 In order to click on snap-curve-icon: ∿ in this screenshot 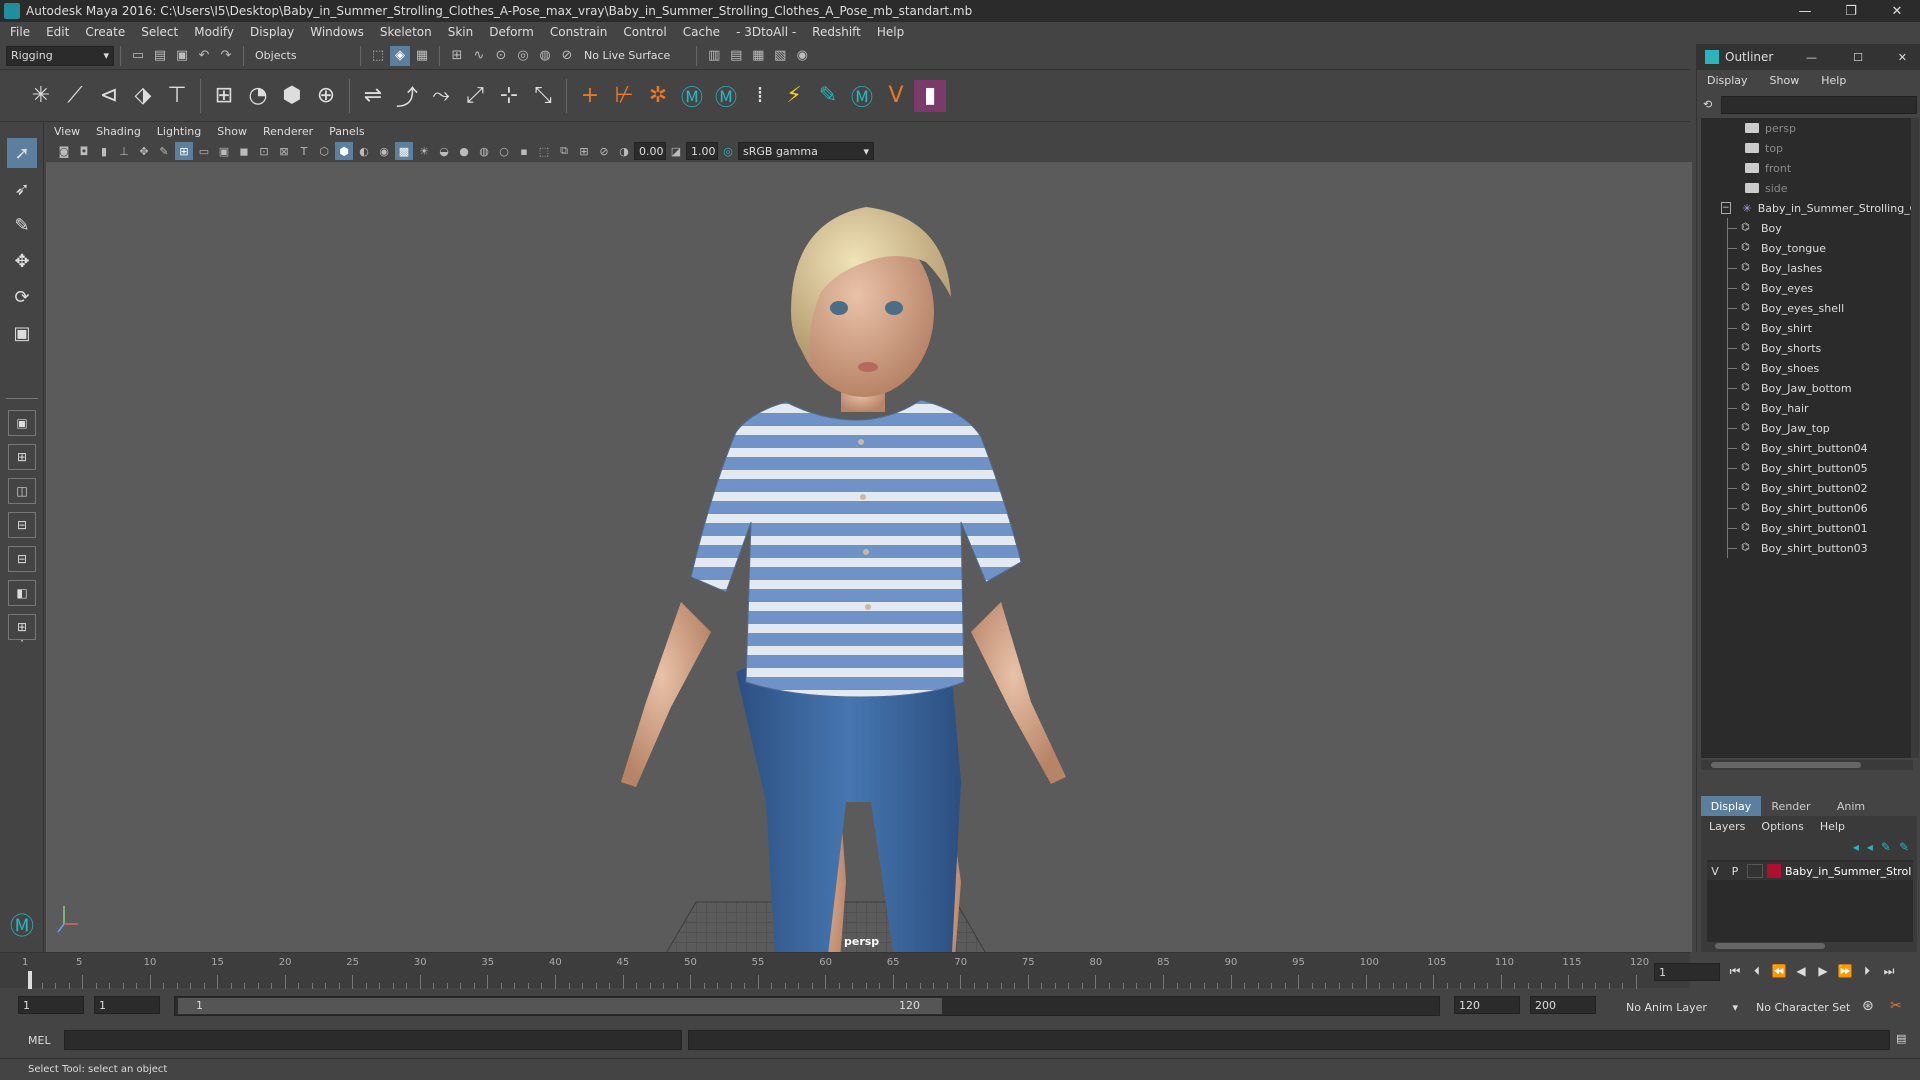, I will do `click(479, 56)`.